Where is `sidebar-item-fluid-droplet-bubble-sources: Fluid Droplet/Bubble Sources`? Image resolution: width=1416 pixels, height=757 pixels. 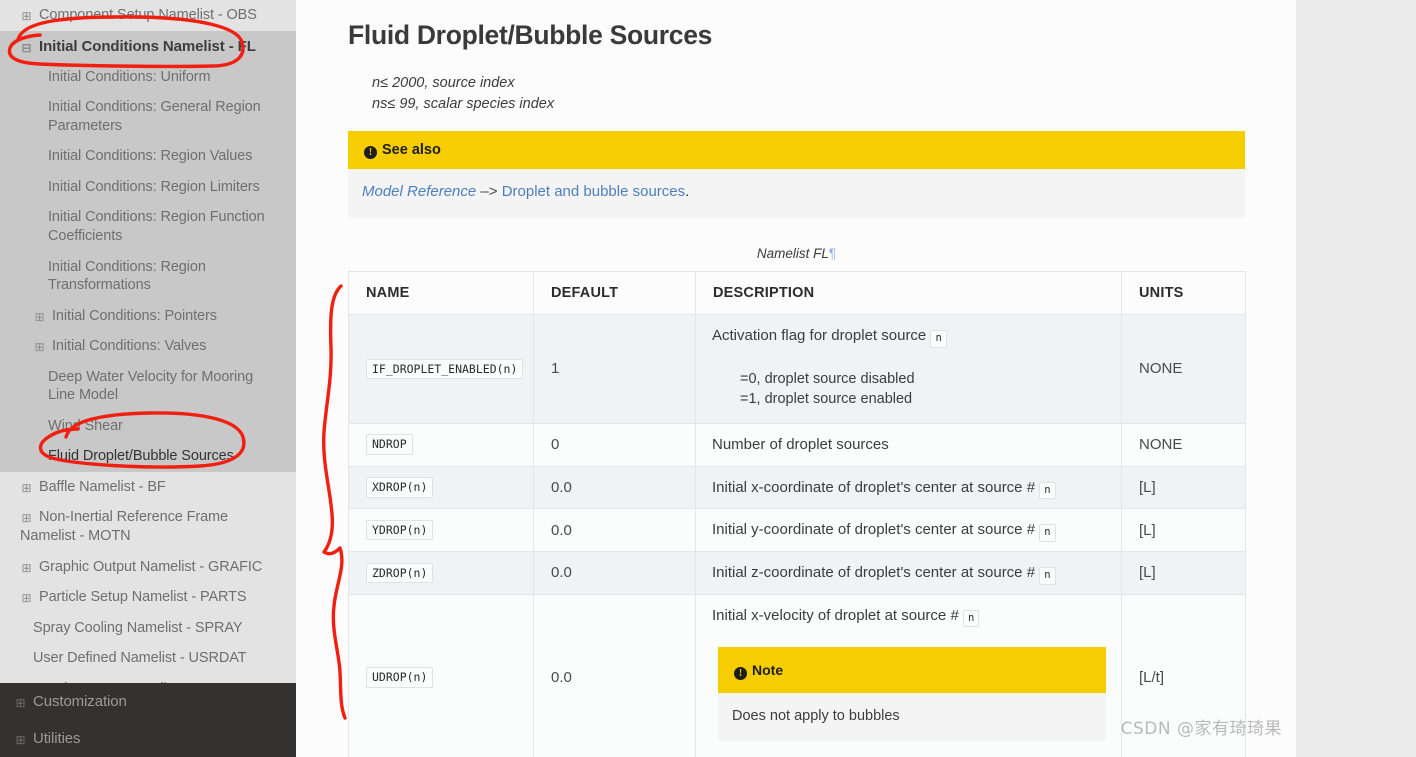 sidebar-item-fluid-droplet-bubble-sources: Fluid Droplet/Bubble Sources is located at coordinates (148, 456).